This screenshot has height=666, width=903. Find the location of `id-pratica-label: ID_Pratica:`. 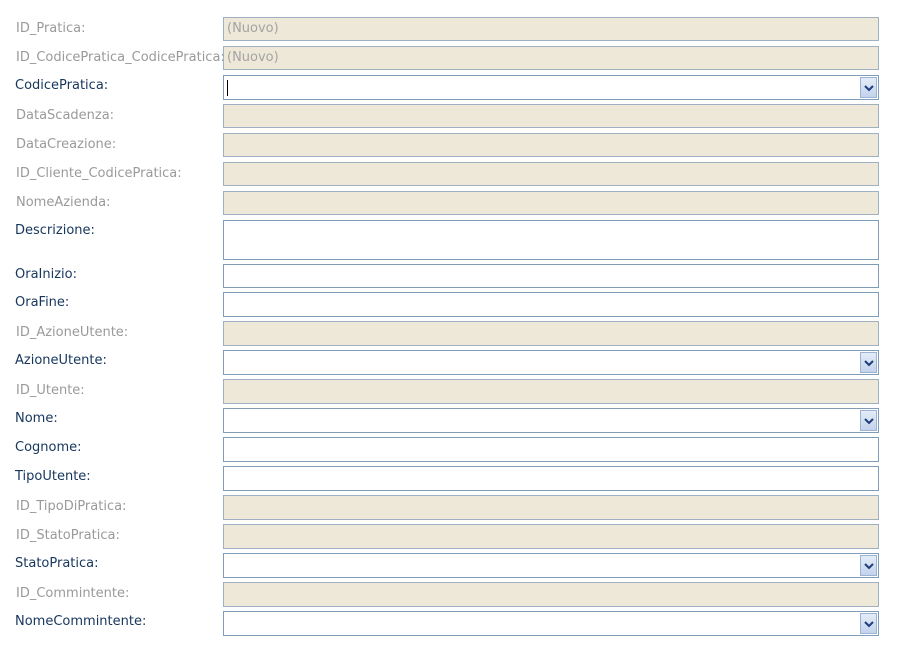

id-pratica-label: ID_Pratica: is located at coordinates (51, 28).